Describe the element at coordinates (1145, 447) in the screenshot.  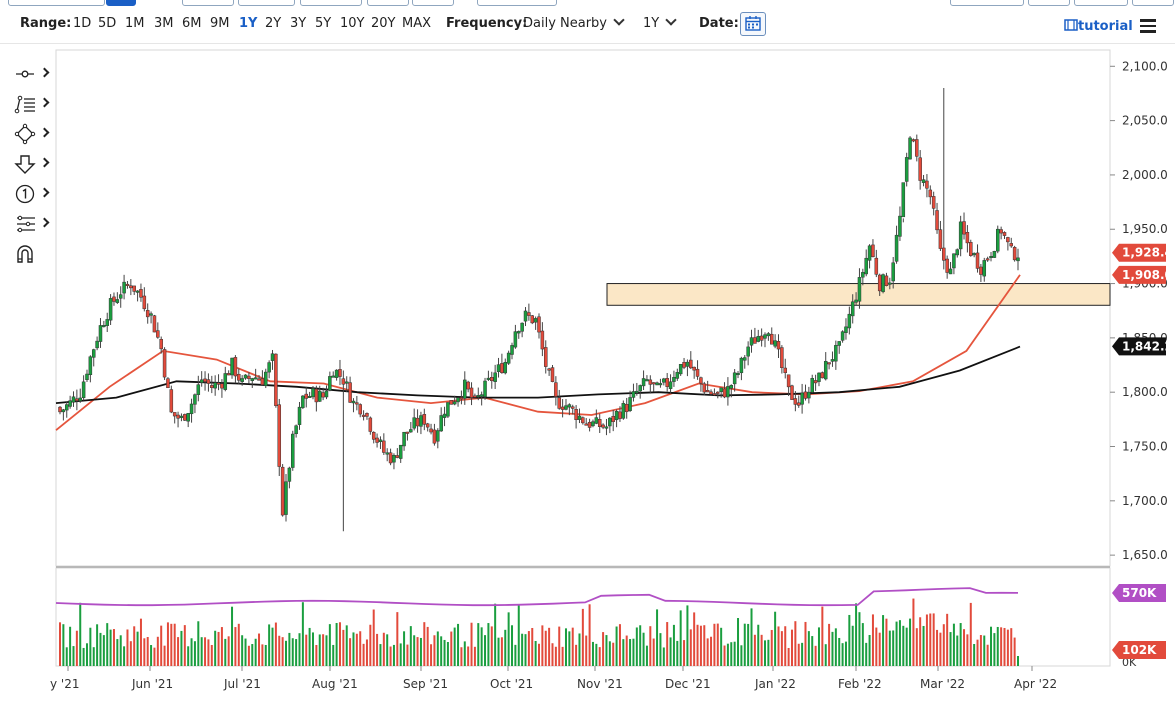
I see `y-tick-label: 1,750.0` at that location.